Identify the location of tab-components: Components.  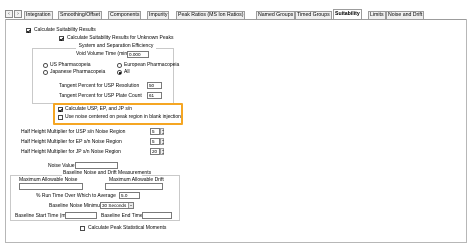
(125, 15).